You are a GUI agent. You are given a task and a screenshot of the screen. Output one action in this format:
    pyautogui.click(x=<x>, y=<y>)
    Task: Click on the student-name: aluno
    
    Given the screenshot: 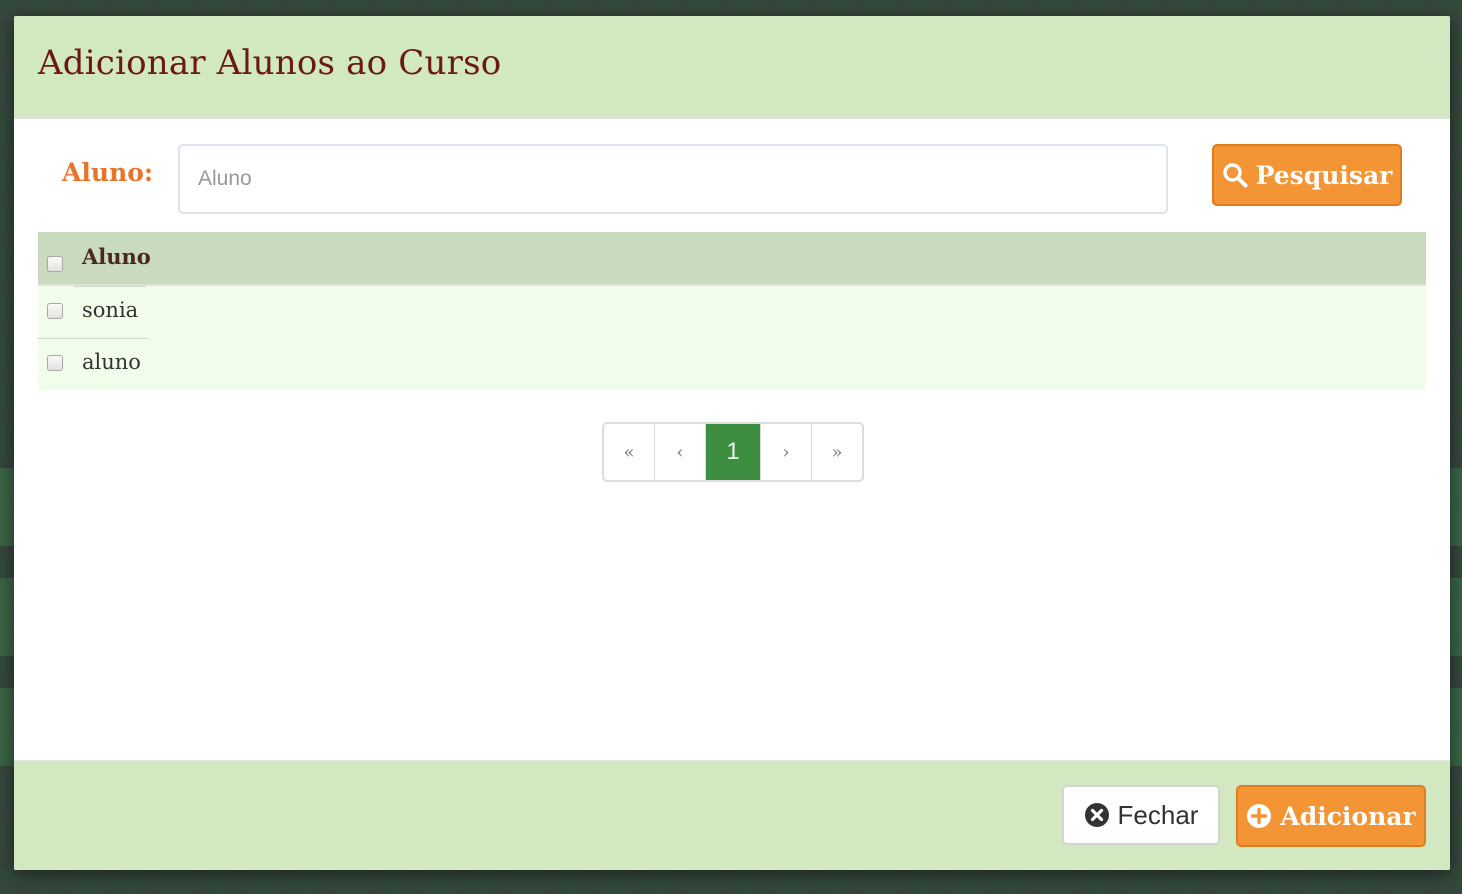 What is the action you would take?
    pyautogui.click(x=111, y=362)
    